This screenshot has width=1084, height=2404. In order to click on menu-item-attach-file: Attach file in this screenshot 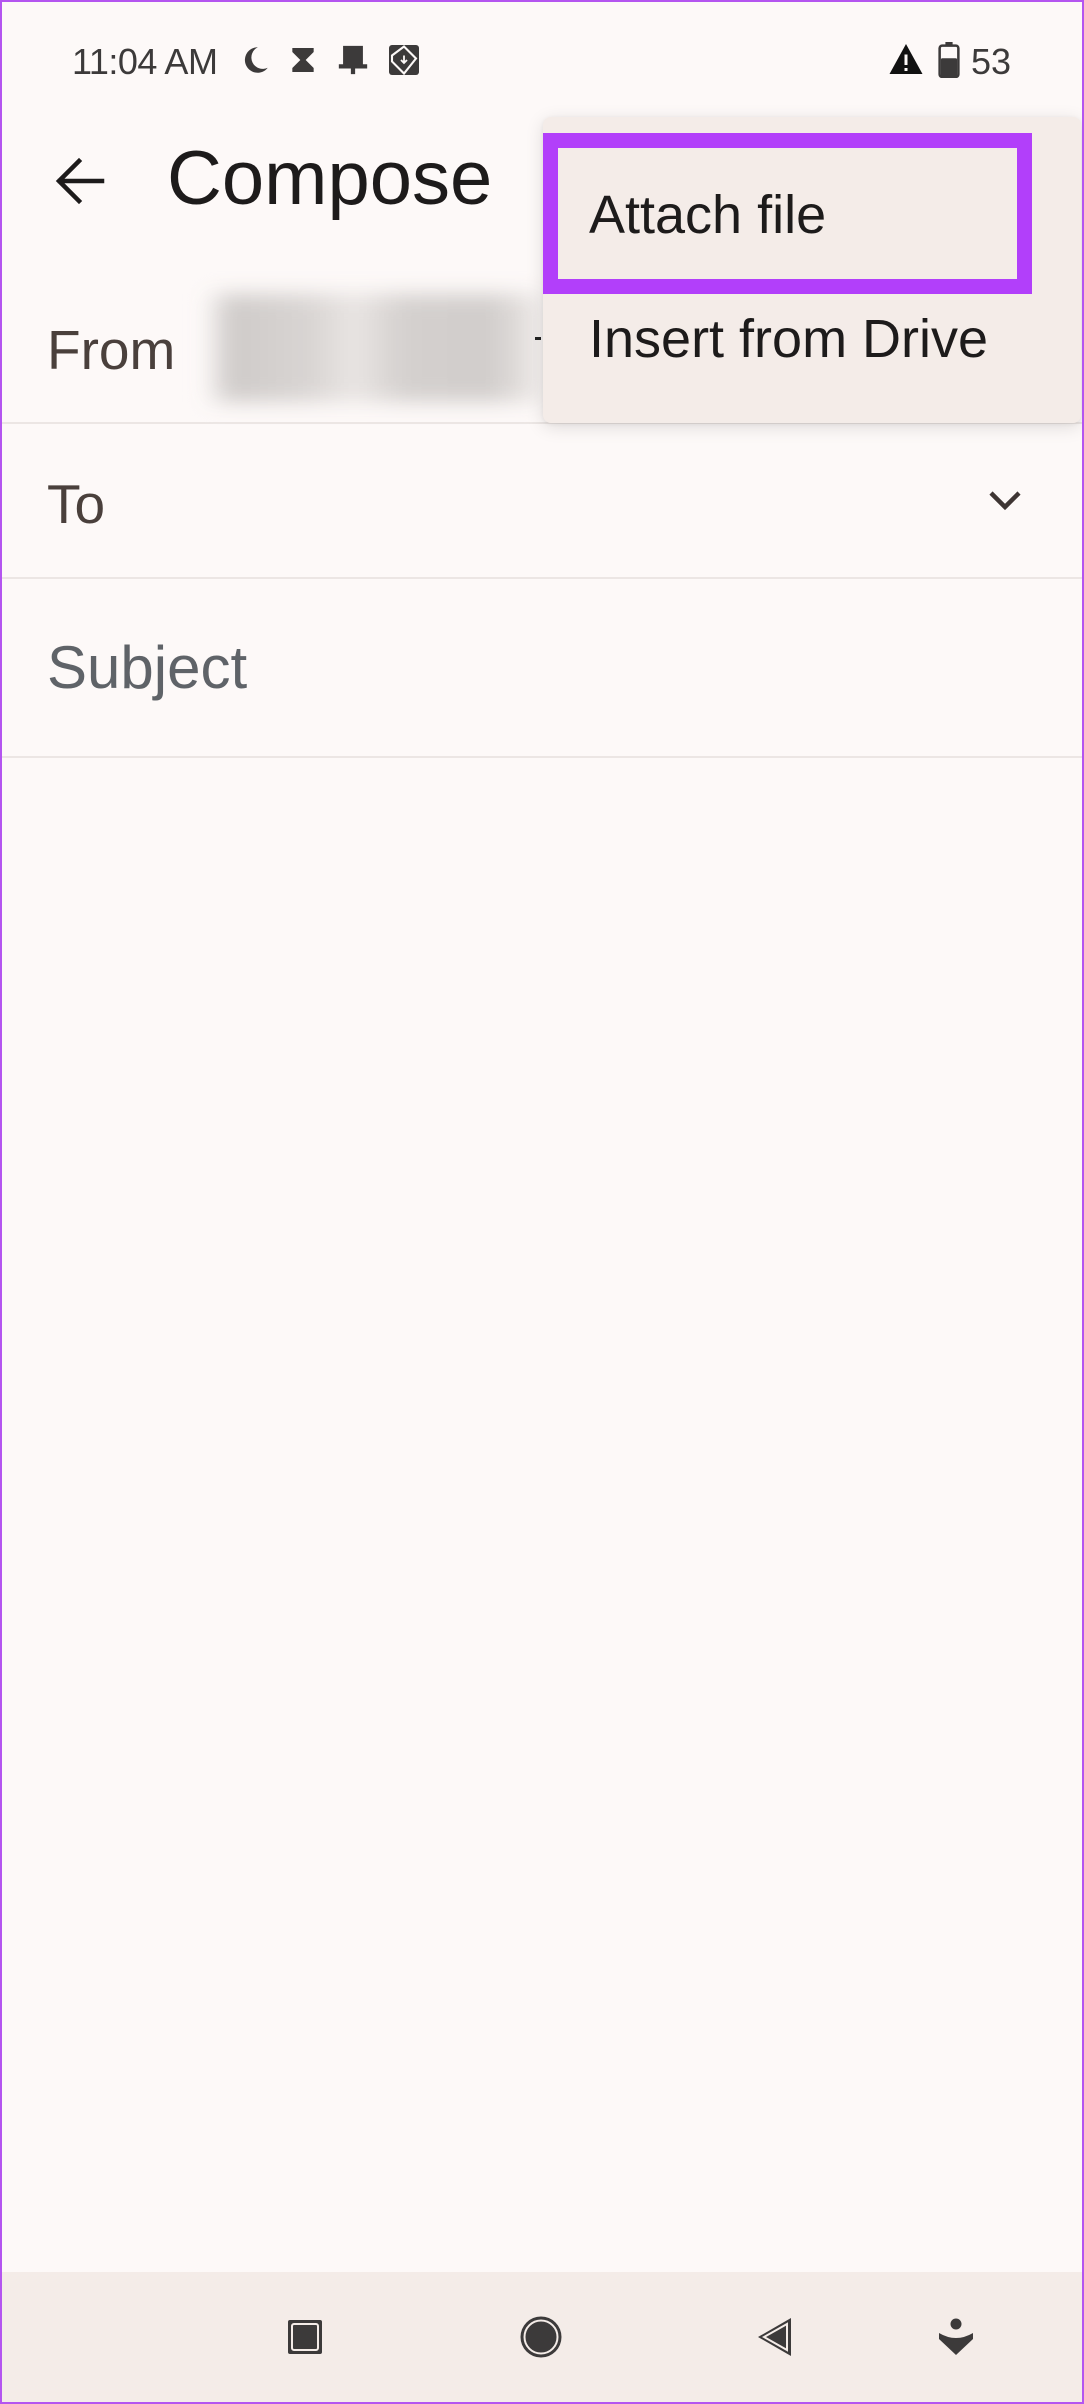, I will do `click(812, 213)`.